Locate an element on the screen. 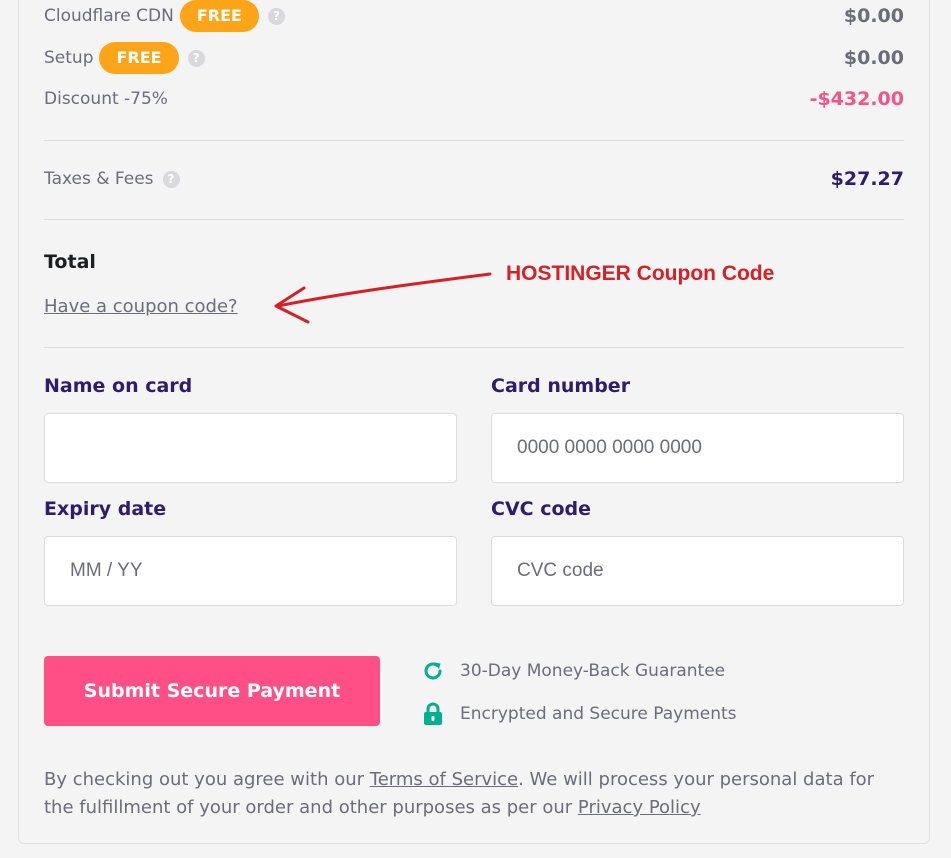 The image size is (951, 858). annotation-label: HOSTINGER Coupon Code is located at coordinates (640, 273).